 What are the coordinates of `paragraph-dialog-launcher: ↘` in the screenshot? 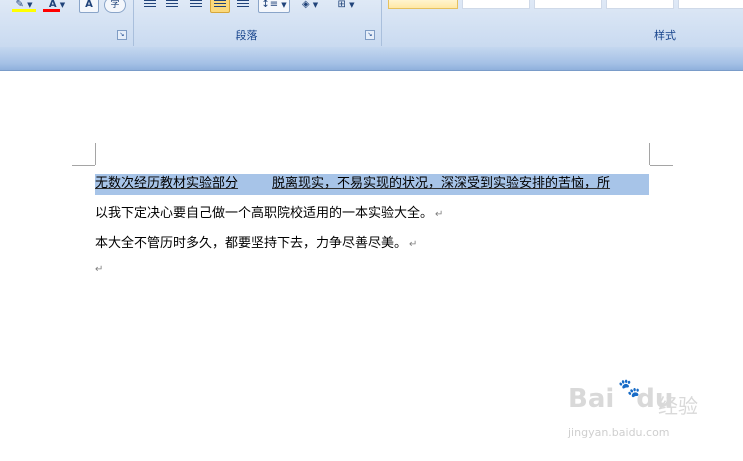 It's located at (370, 35).